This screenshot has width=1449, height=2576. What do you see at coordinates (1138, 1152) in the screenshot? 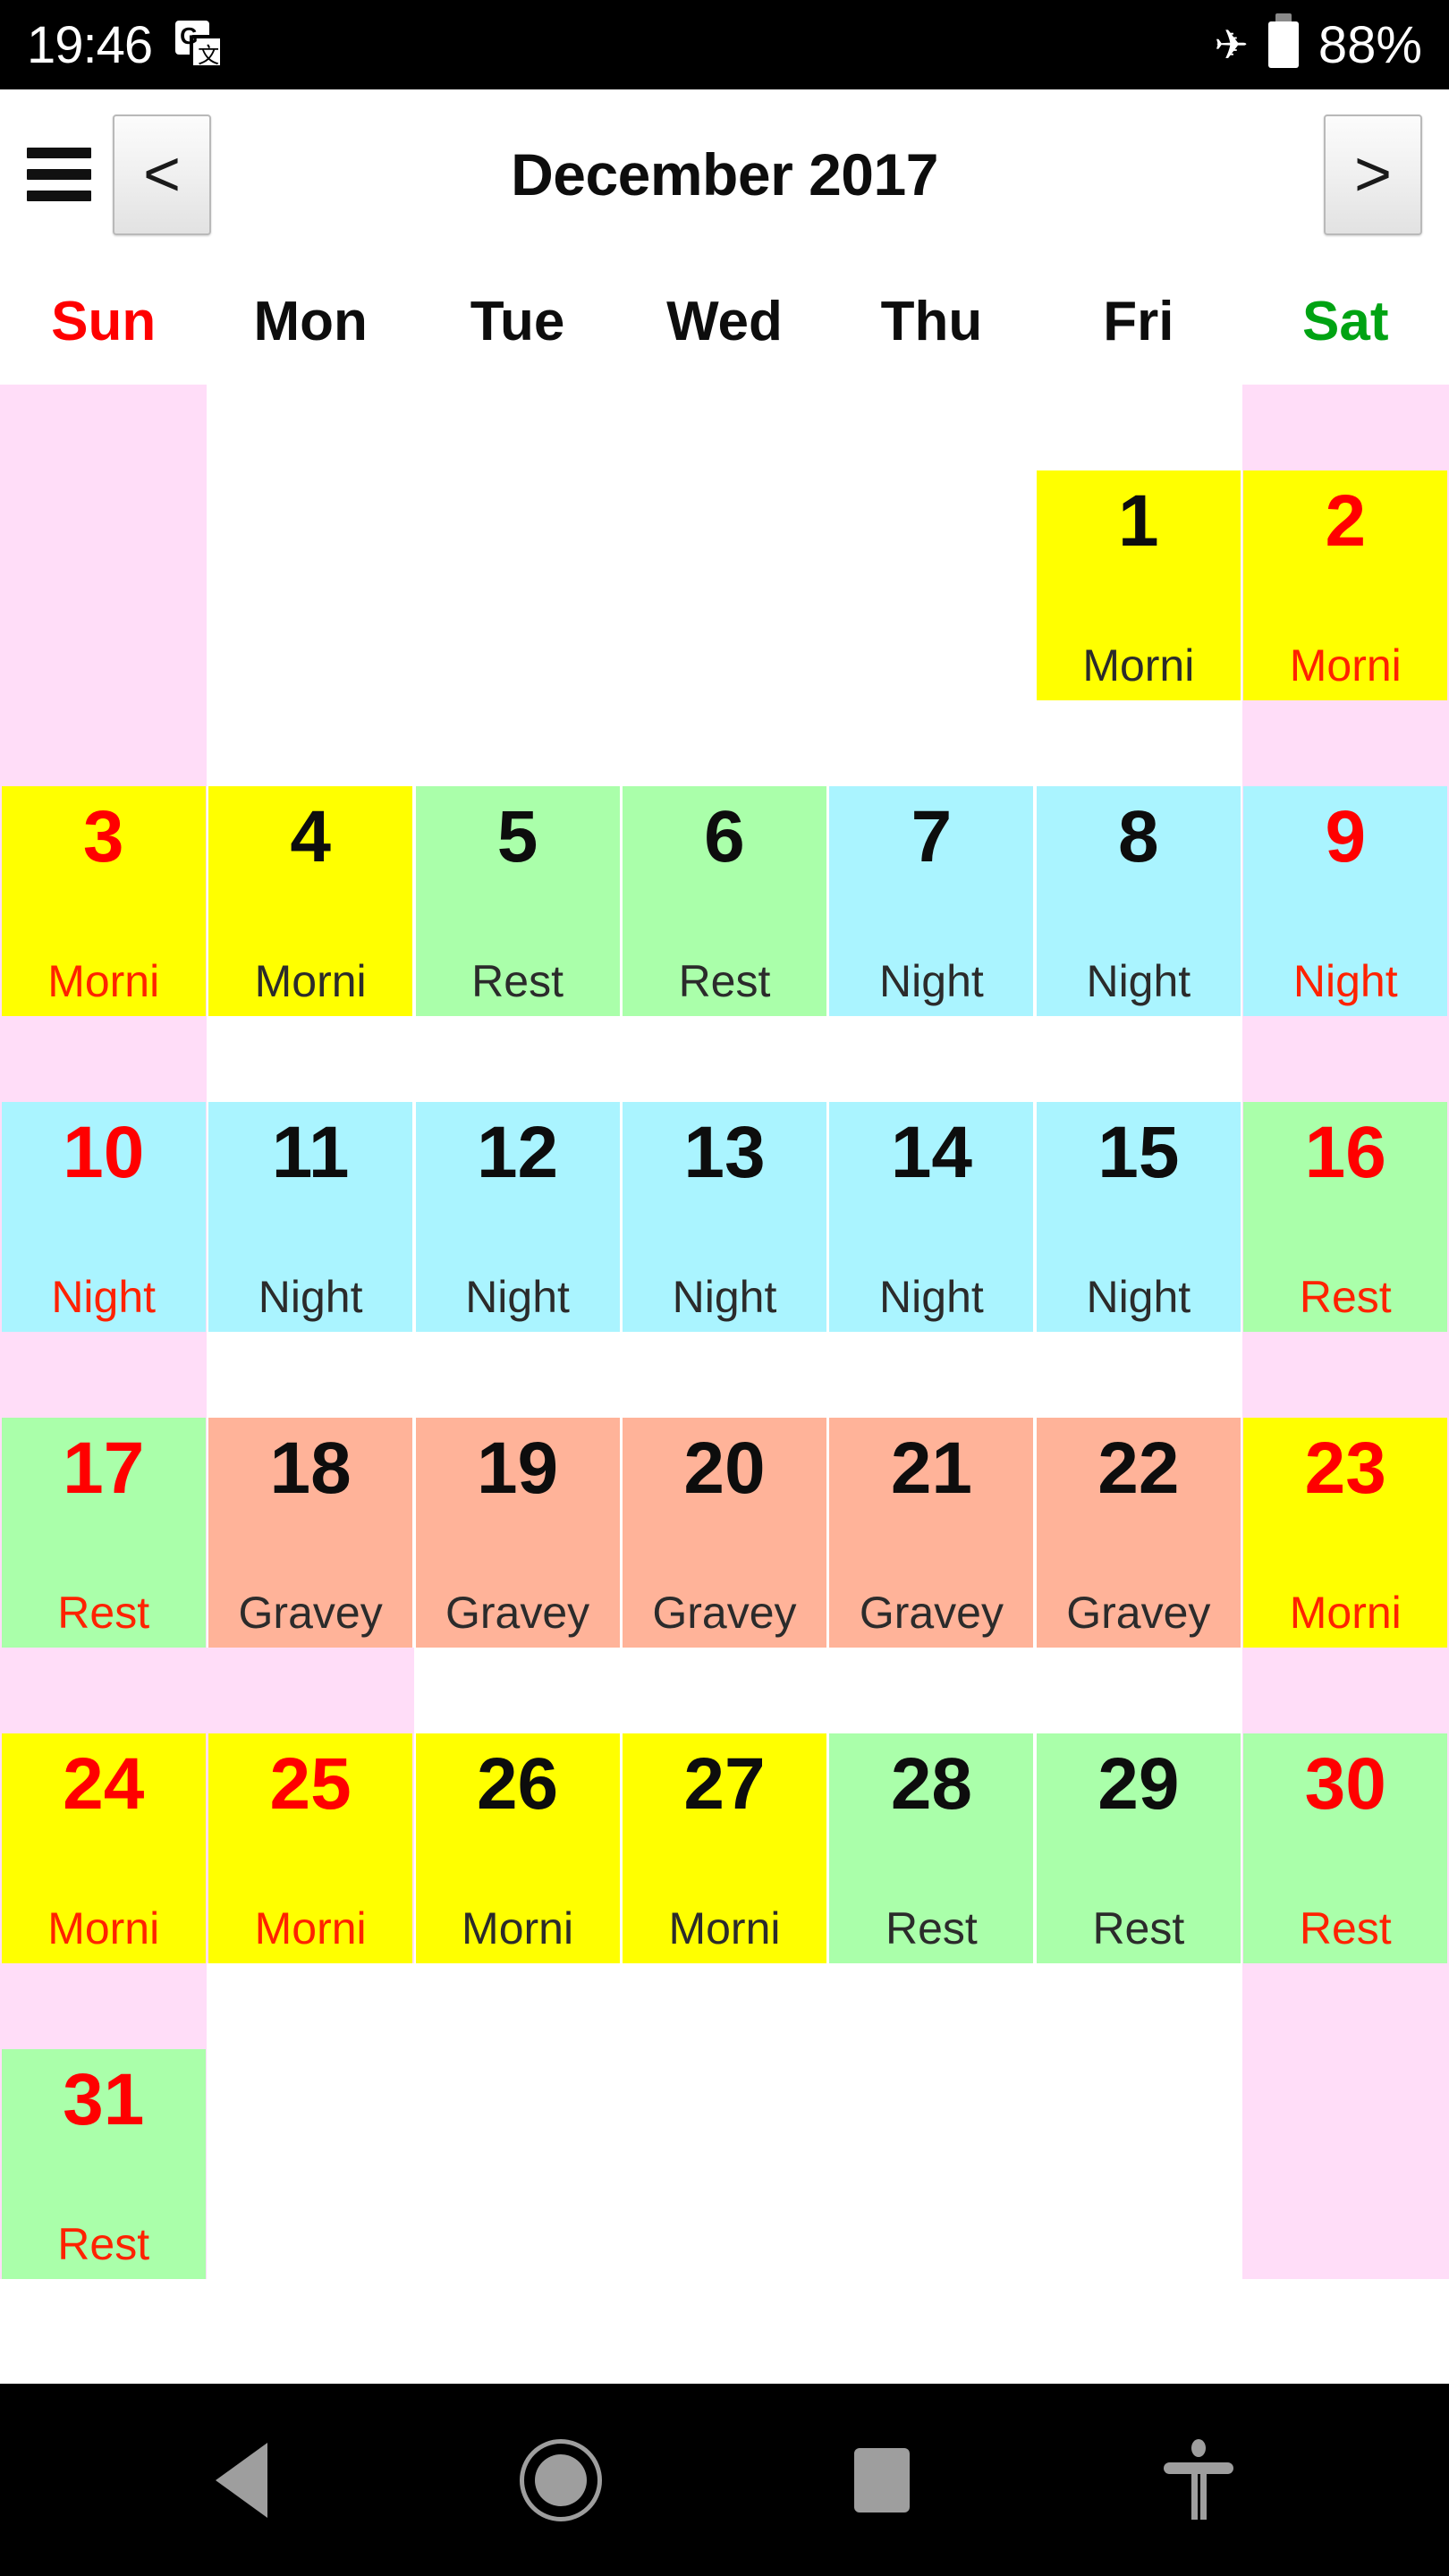
I see `day-number: 15` at bounding box center [1138, 1152].